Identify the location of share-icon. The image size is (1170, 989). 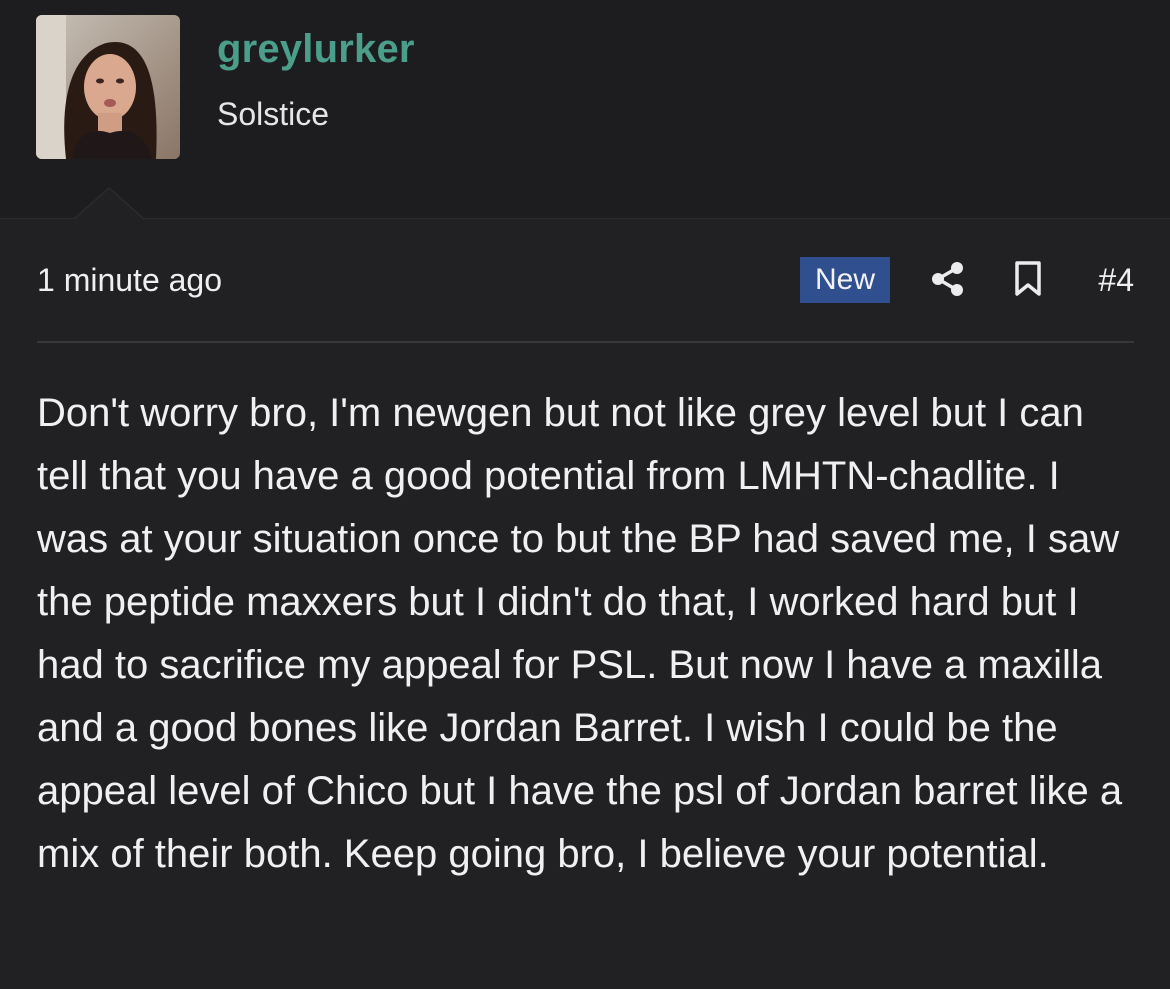
(947, 279).